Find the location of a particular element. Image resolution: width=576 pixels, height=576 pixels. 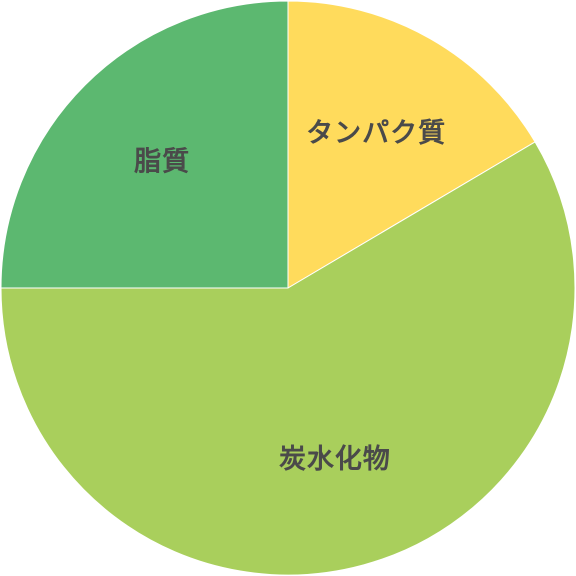

pie-label-protein: タンパク質 is located at coordinates (376, 133).